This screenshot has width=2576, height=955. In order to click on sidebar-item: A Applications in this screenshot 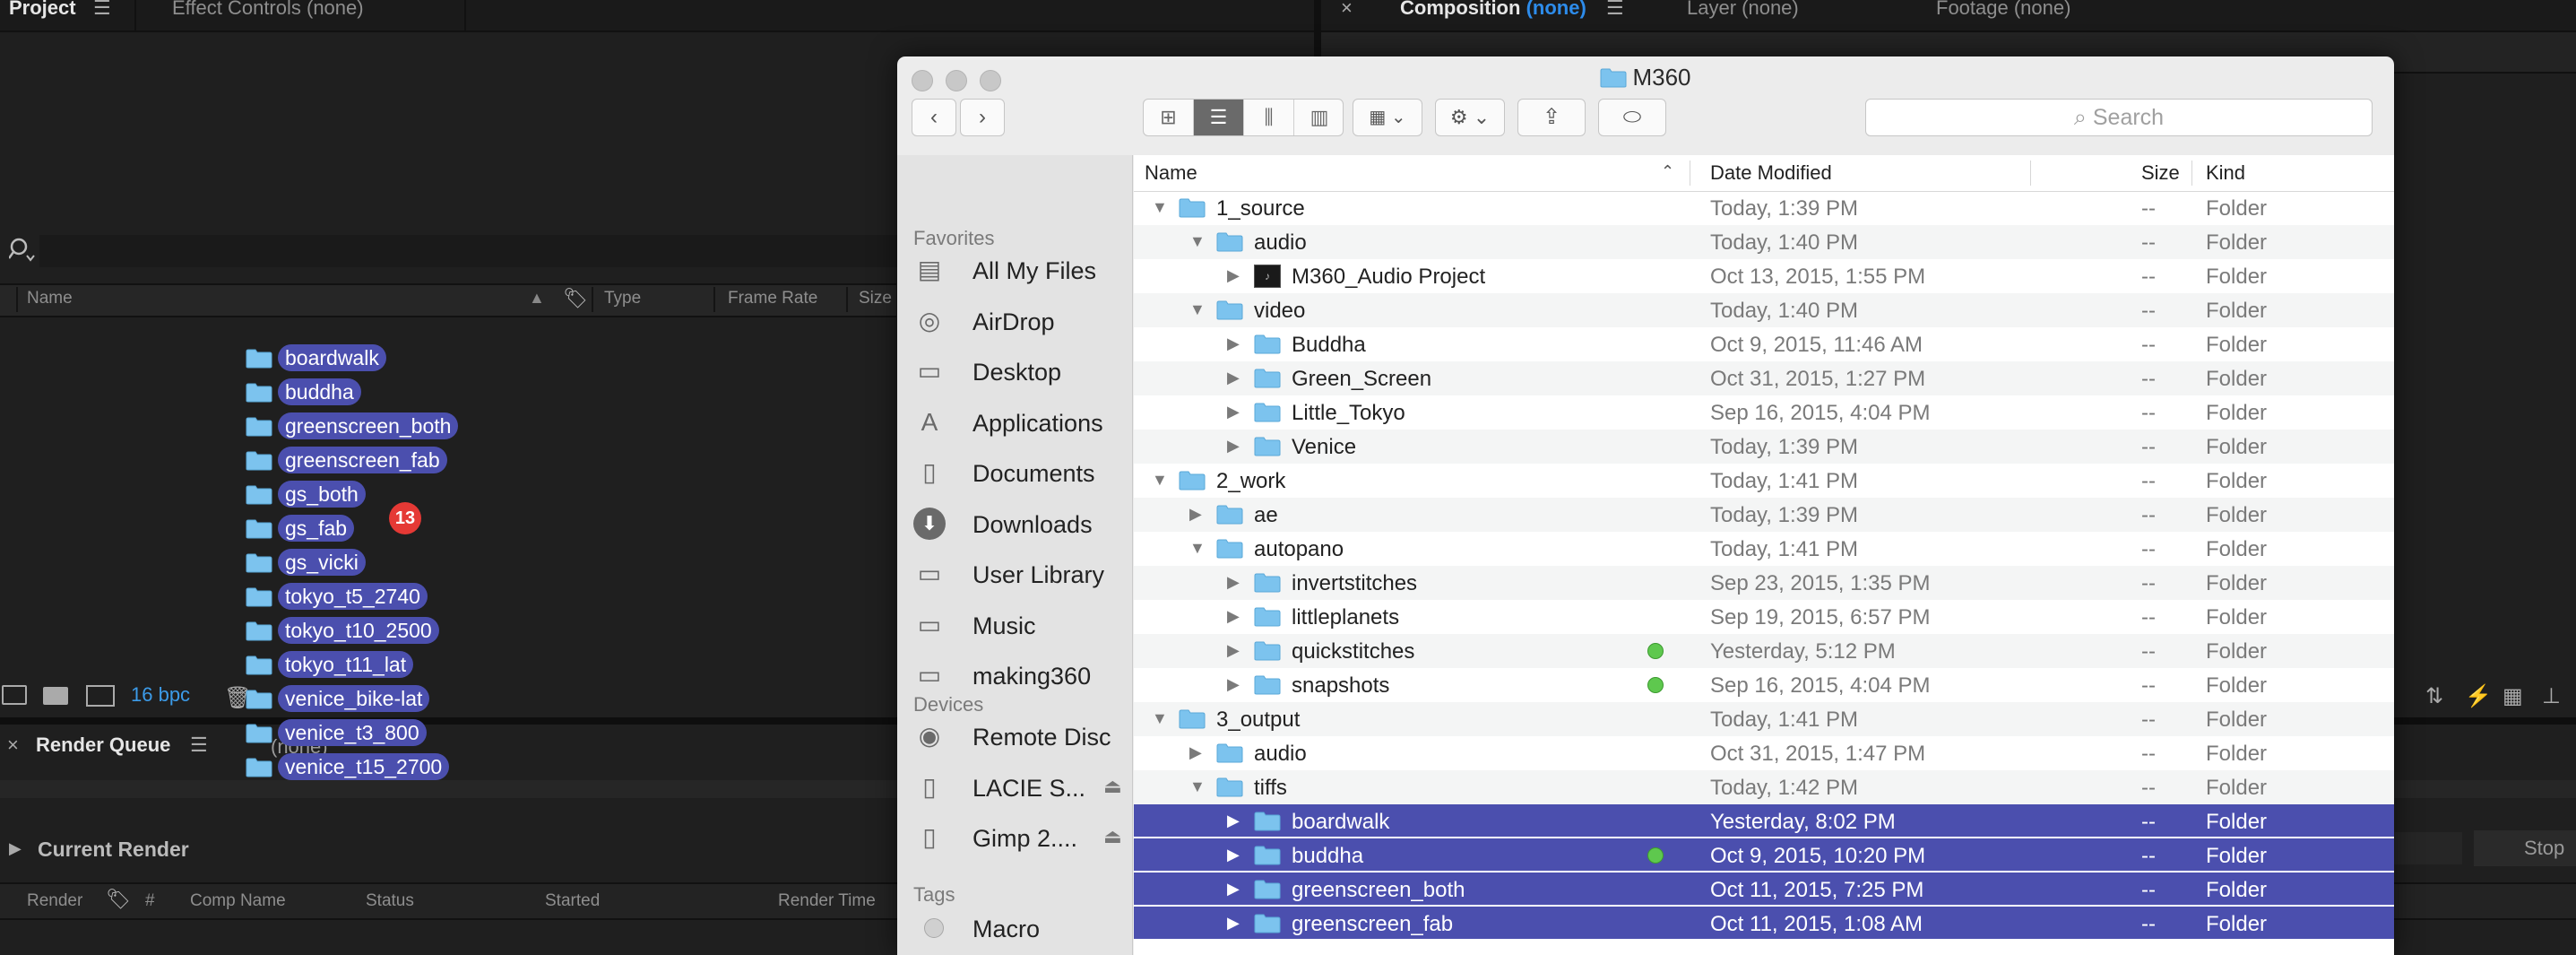, I will do `click(1020, 422)`.